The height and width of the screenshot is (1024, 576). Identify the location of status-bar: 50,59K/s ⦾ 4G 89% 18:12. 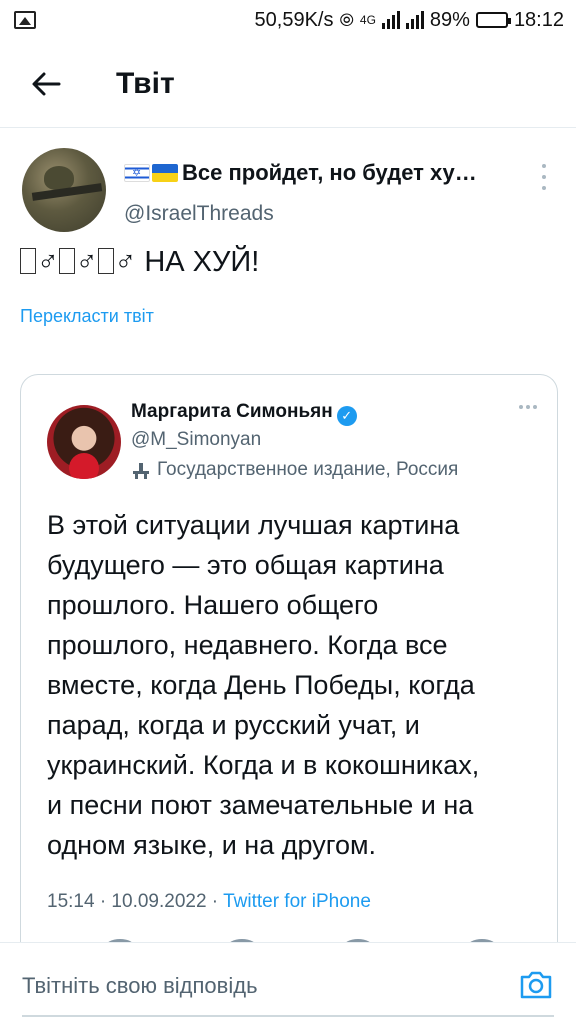
(288, 20).